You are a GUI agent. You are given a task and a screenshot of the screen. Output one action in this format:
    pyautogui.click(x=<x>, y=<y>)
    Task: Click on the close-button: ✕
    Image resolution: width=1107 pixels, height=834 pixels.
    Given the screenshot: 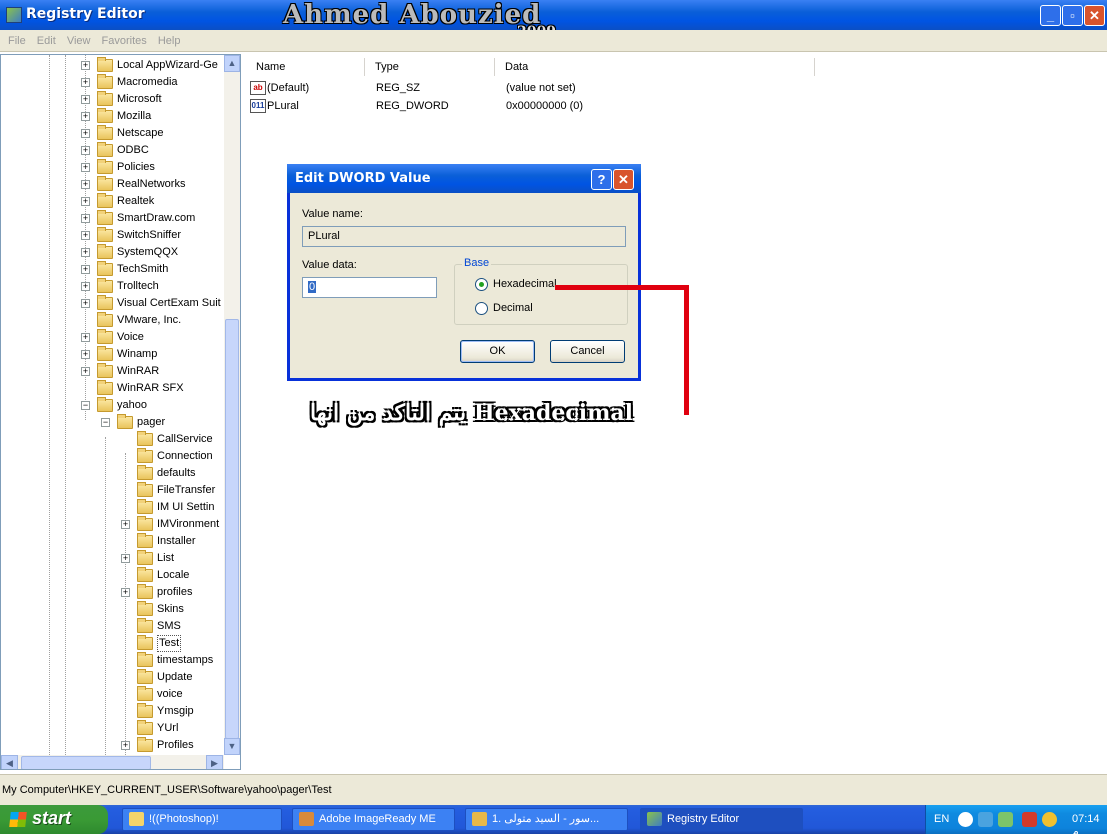 What is the action you would take?
    pyautogui.click(x=1094, y=15)
    